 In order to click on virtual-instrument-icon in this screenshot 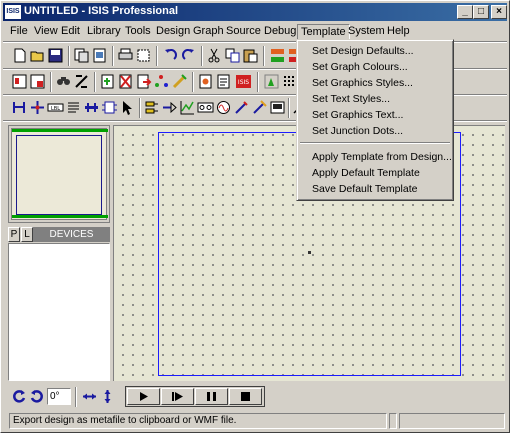, I will do `click(277, 107)`.